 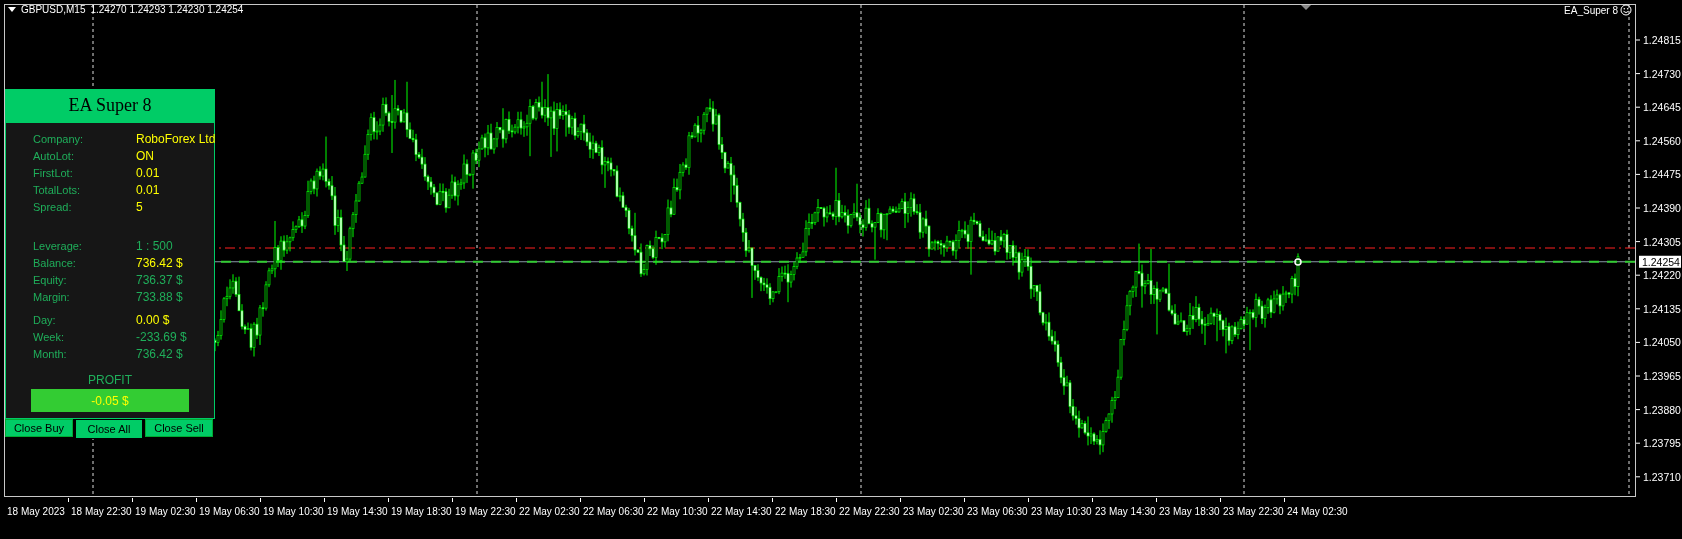 What do you see at coordinates (39, 428) in the screenshot?
I see `close-button: Close Buy` at bounding box center [39, 428].